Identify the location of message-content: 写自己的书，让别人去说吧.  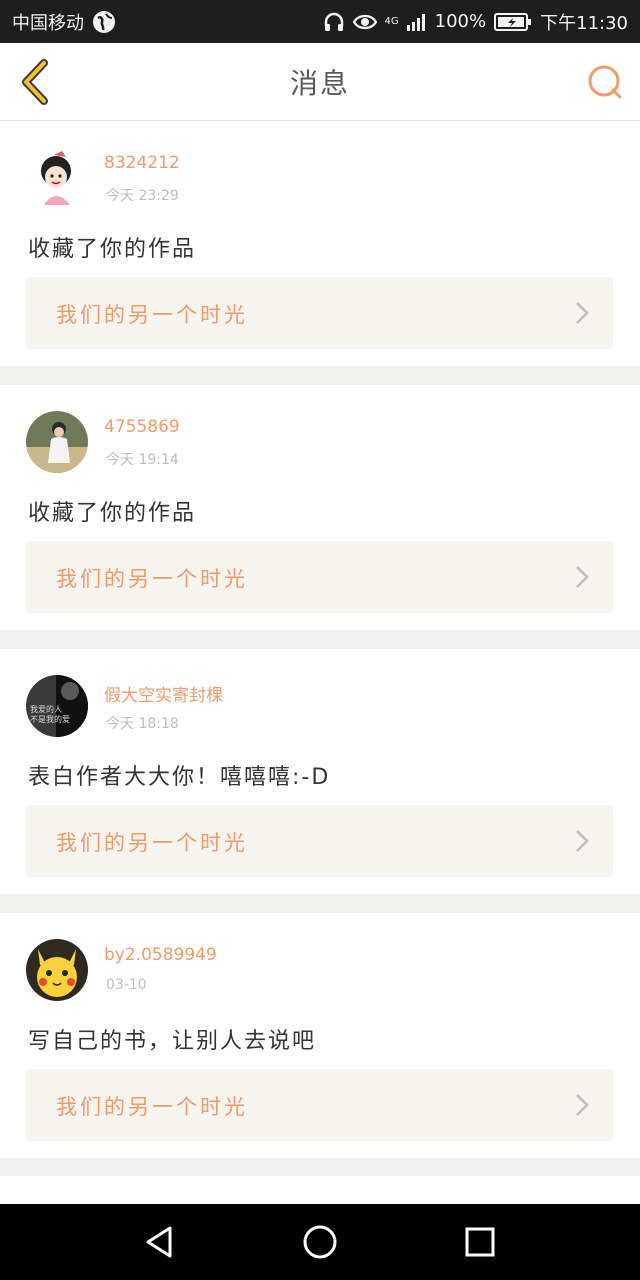
(172, 1041).